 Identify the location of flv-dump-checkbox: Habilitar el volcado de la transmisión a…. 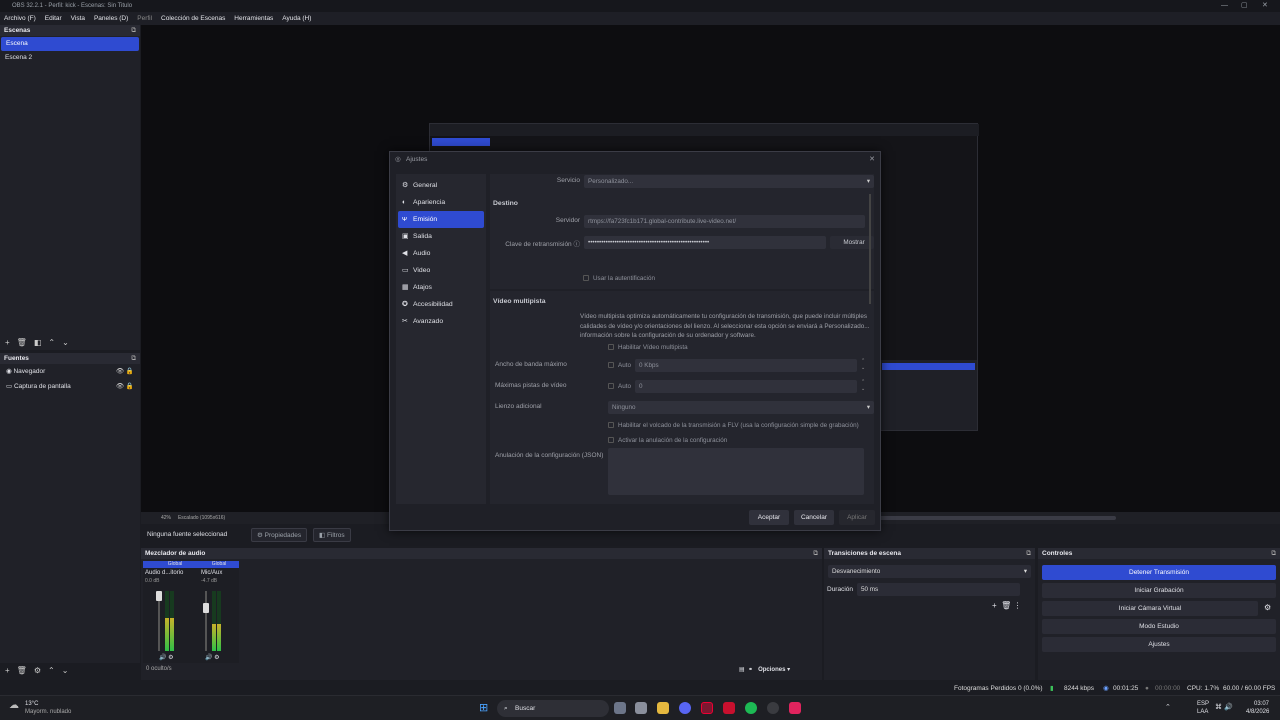
(733, 425).